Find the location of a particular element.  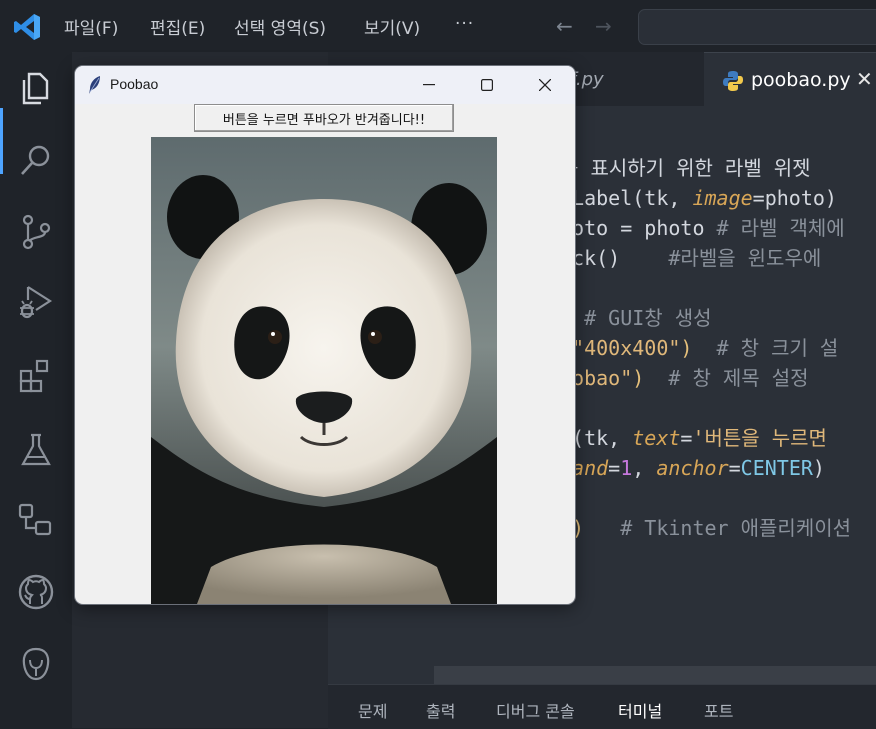

code-line: n(tk, text='버튼을 누르면 is located at coordinates (705, 438).